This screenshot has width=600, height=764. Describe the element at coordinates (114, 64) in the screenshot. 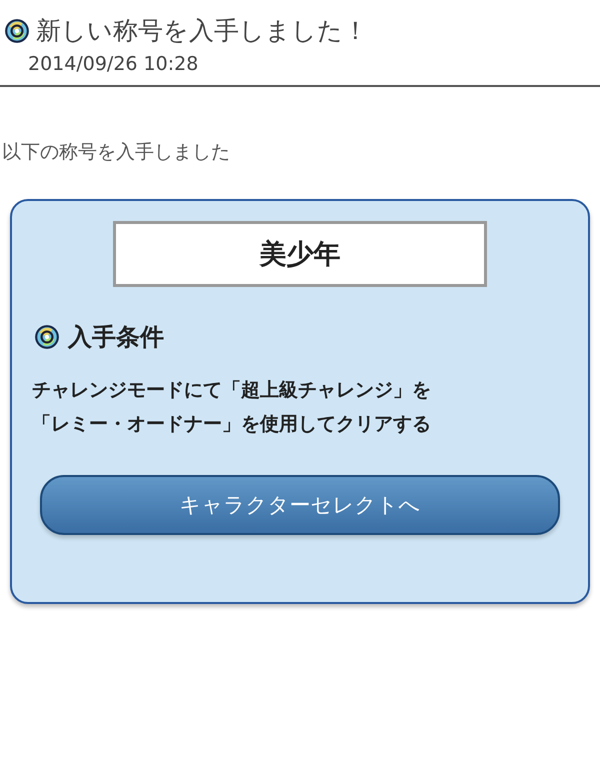

I see `timestamp: 2014/09/26 10:28` at that location.